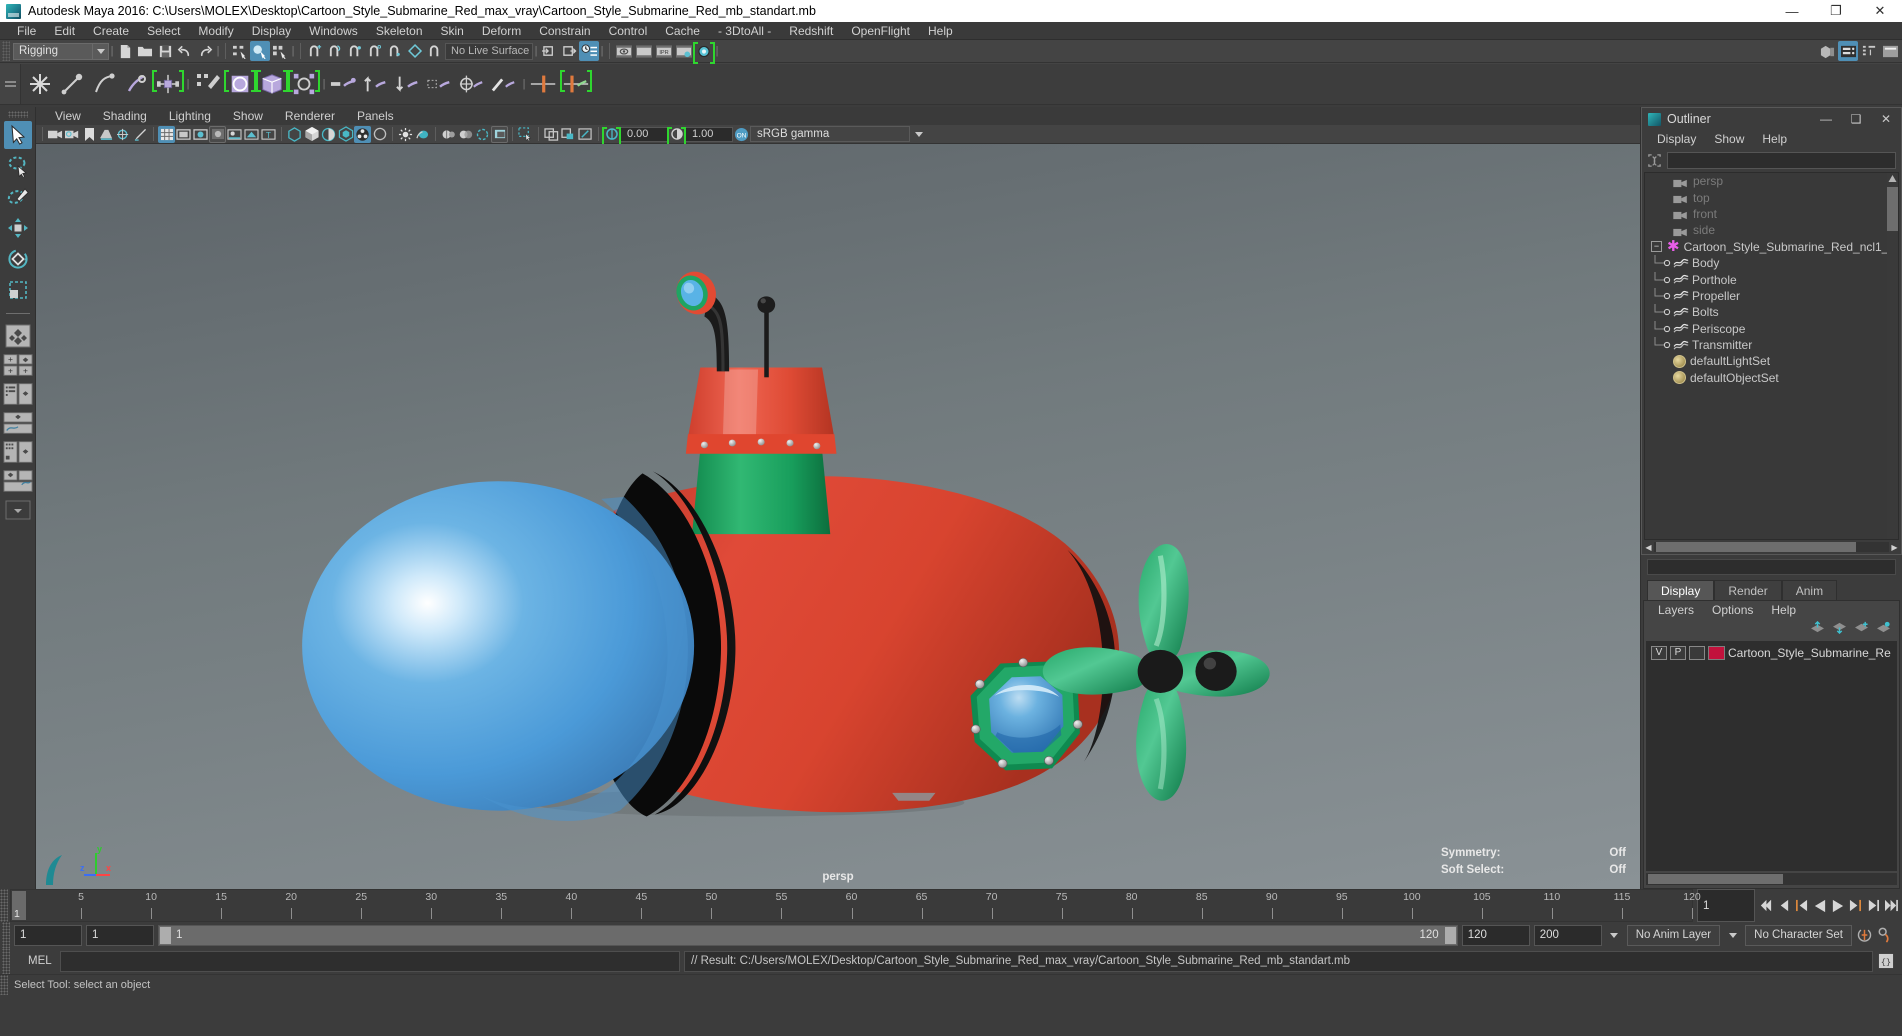 The width and height of the screenshot is (1902, 1036). Describe the element at coordinates (240, 84) in the screenshot. I see `shelf-nurbs-circle-icon` at that location.